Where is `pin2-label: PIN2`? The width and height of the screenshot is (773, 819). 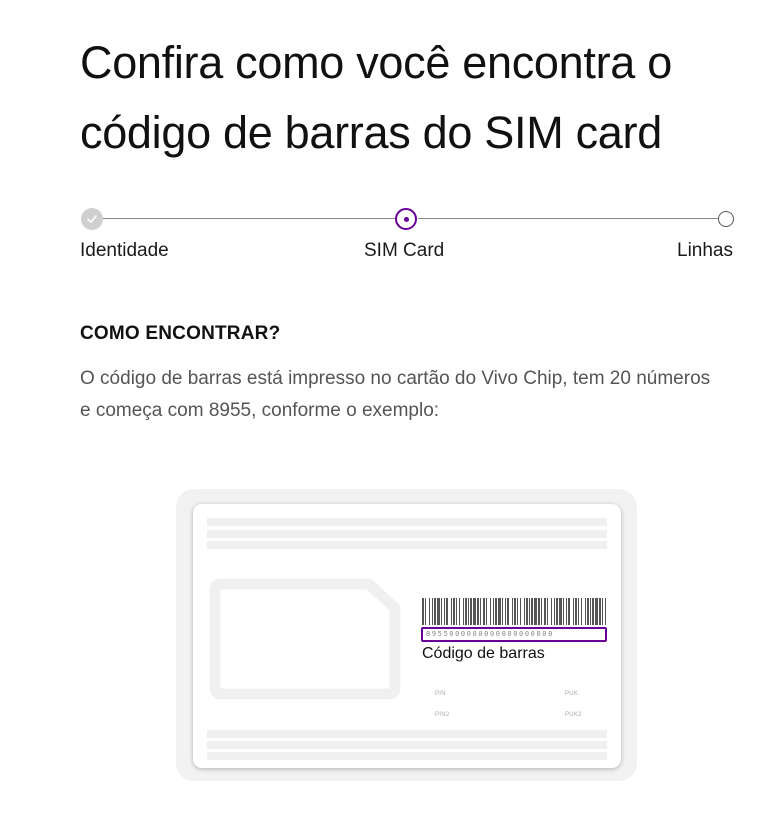 pin2-label: PIN2 is located at coordinates (442, 715).